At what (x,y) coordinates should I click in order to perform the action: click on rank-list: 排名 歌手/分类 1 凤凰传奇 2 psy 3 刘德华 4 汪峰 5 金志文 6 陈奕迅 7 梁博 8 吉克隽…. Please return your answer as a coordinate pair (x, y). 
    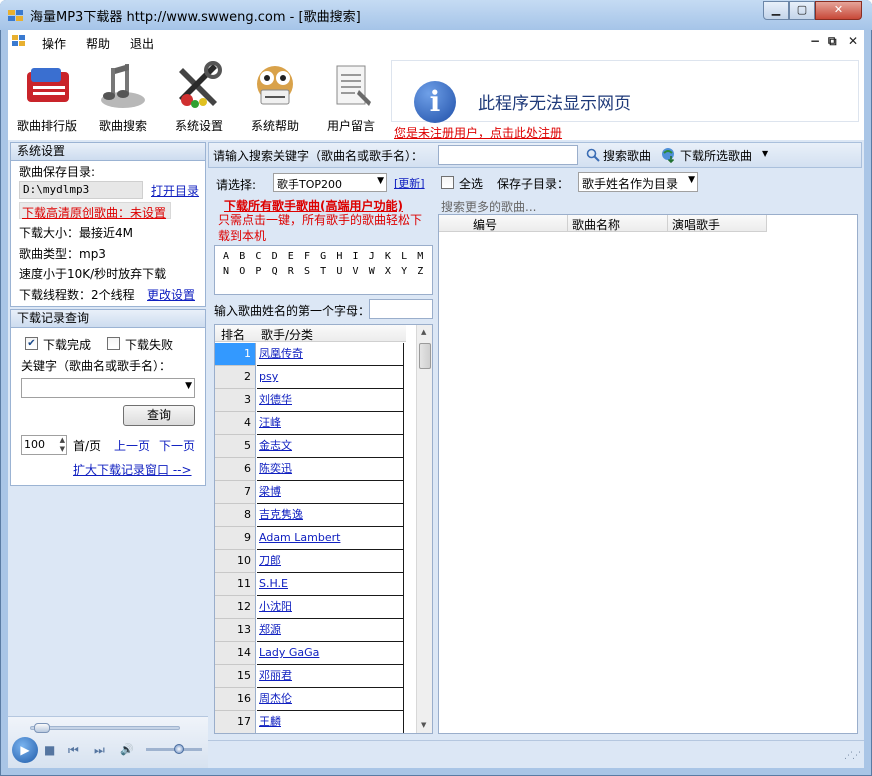
    Looking at the image, I should click on (323, 529).